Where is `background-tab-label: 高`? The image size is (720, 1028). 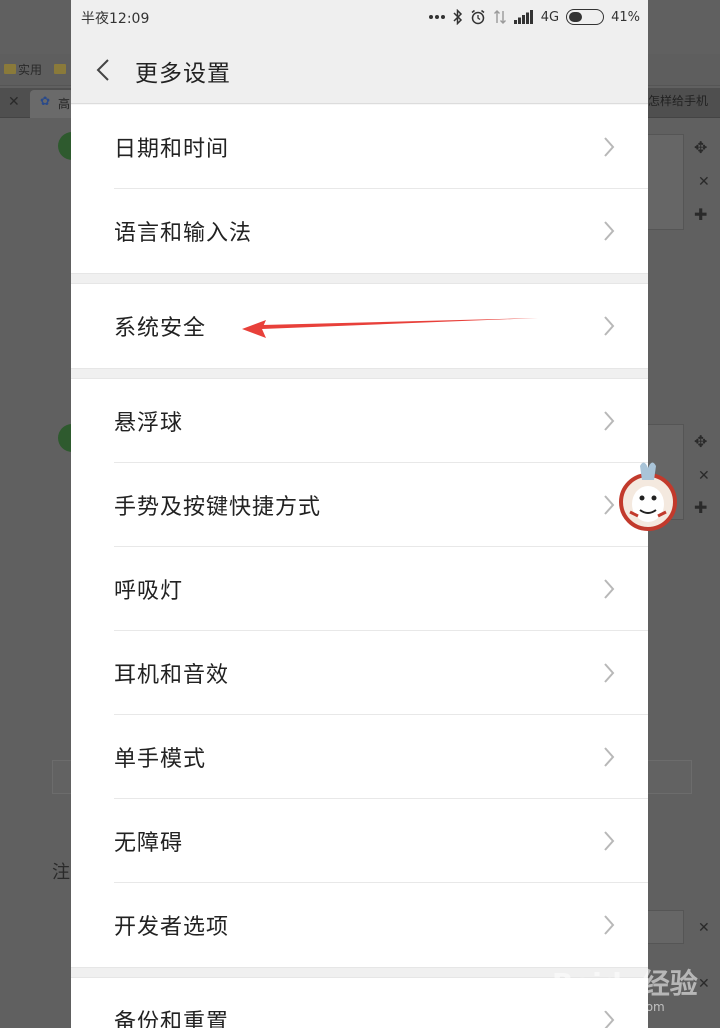
background-tab-label: 高 is located at coordinates (64, 104).